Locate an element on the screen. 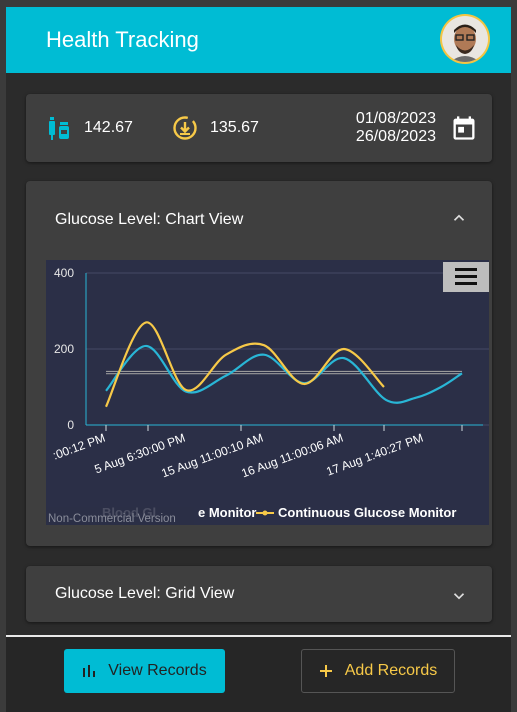 This screenshot has width=517, height=712. bar-chart-icon is located at coordinates (89, 671).